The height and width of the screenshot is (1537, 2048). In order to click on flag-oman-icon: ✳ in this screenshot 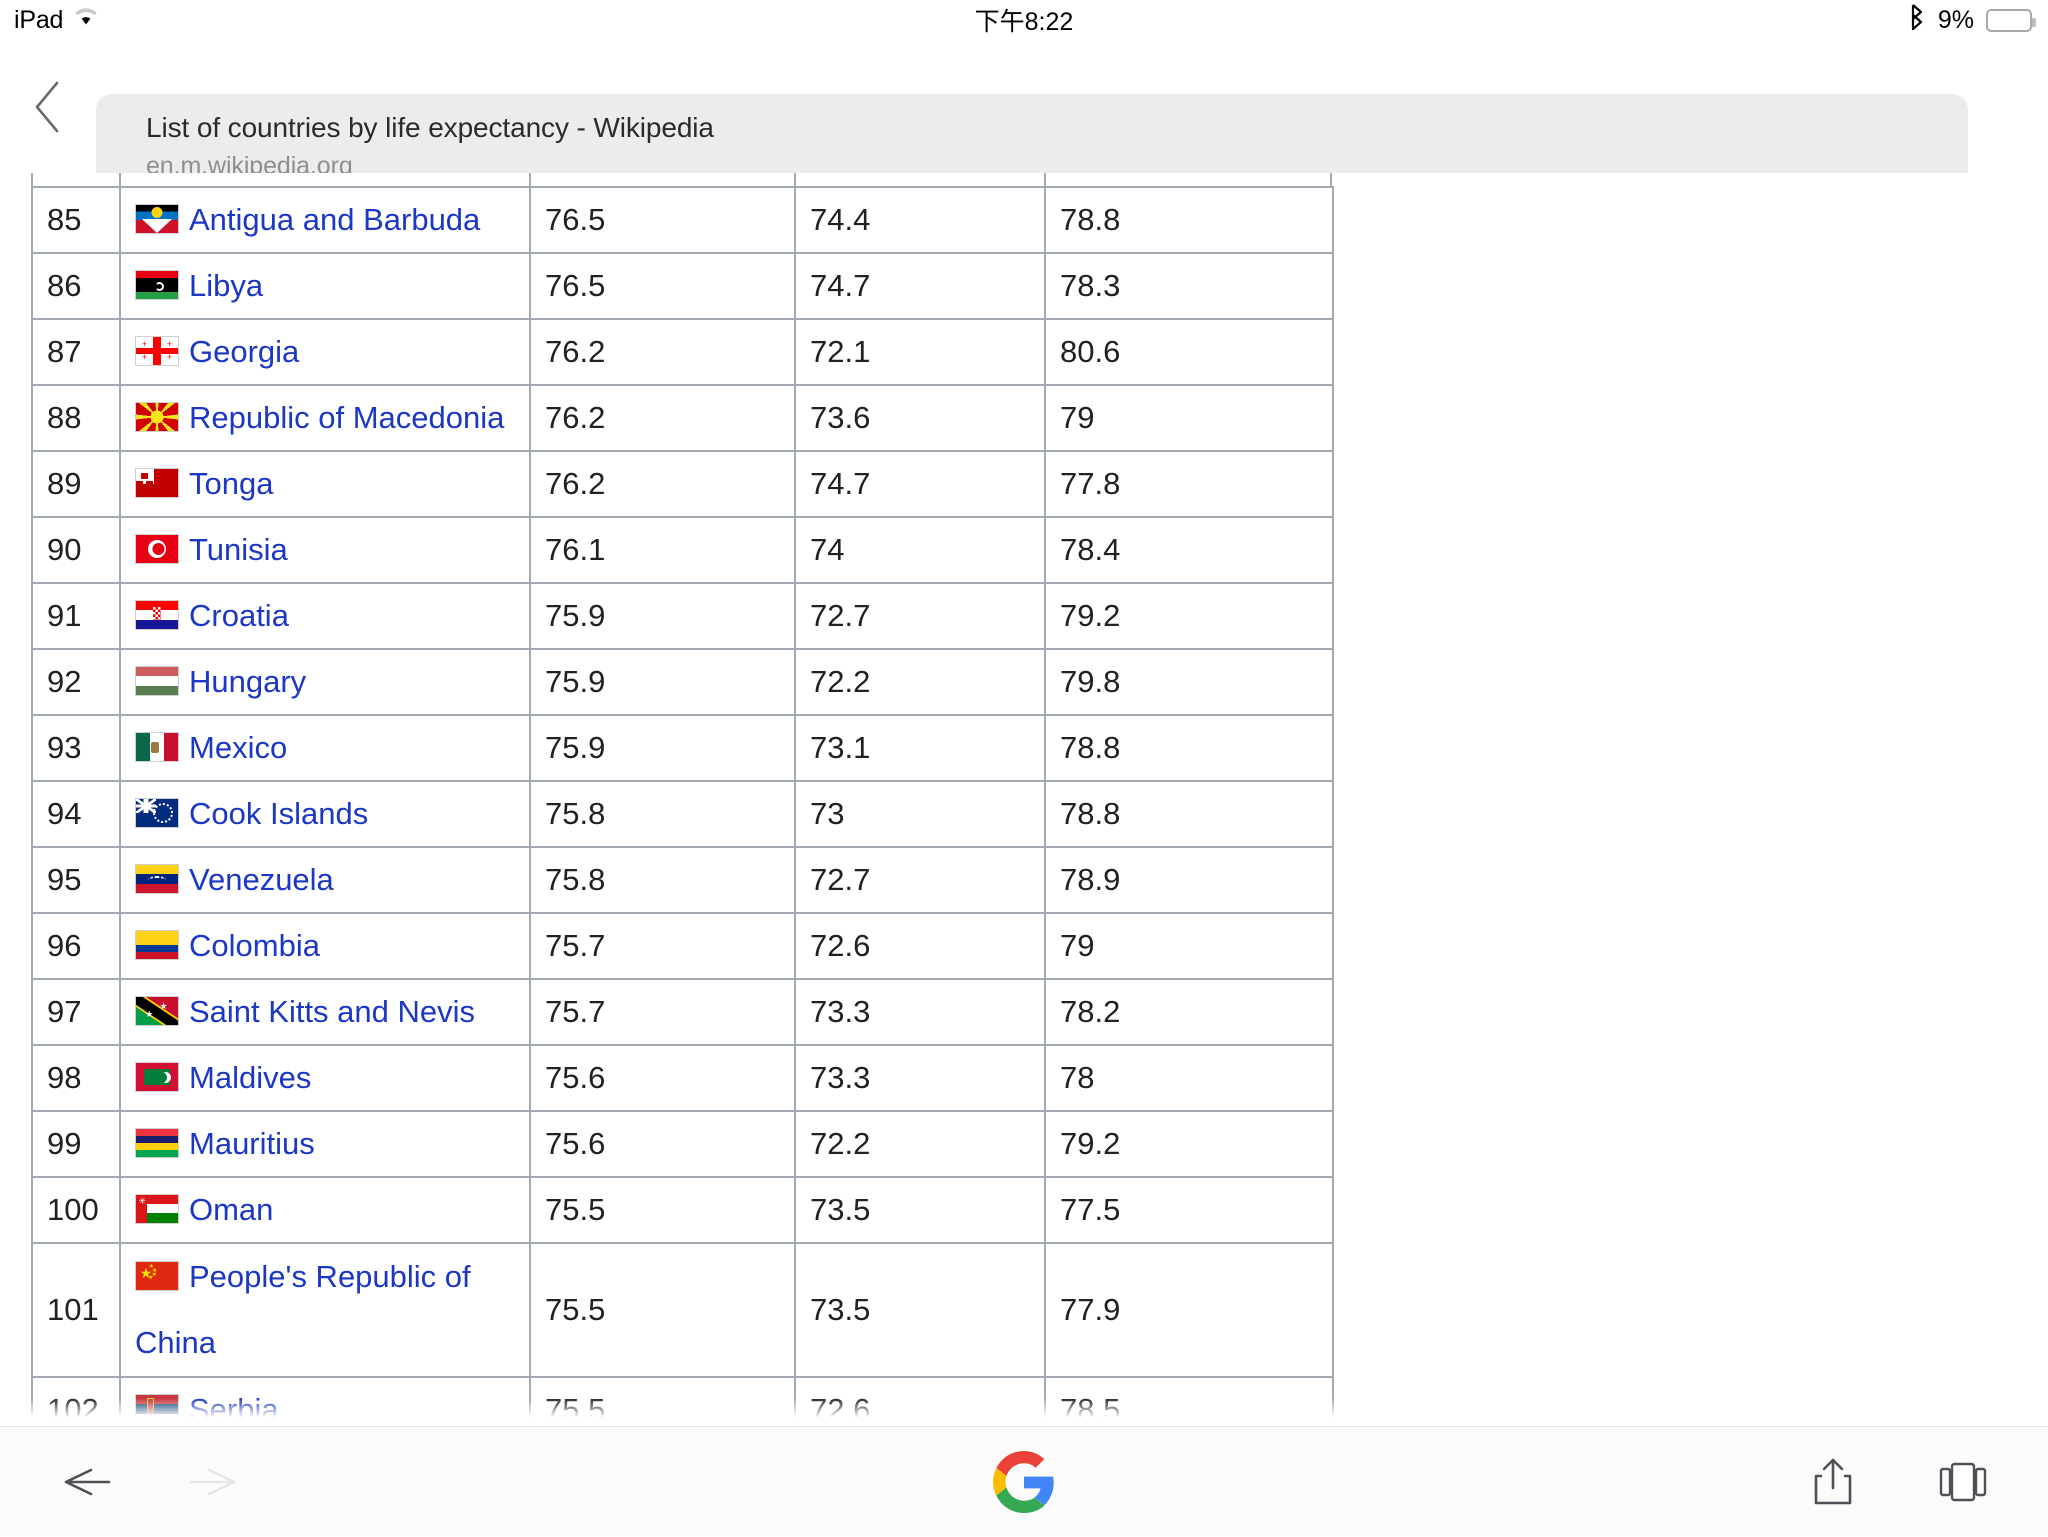, I will do `click(157, 1209)`.